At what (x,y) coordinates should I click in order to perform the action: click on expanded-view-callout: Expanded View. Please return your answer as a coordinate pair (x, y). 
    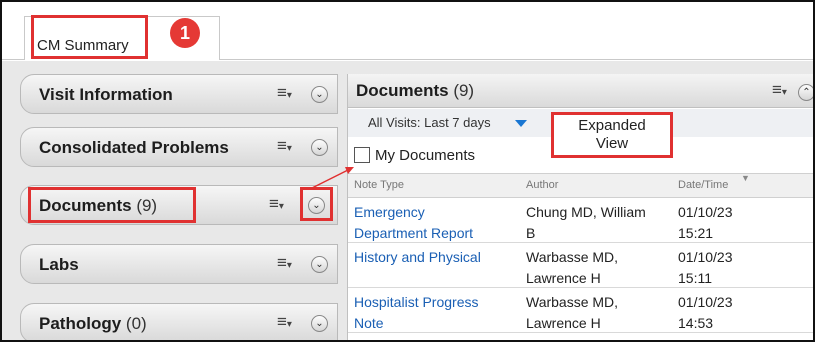
    Looking at the image, I should click on (612, 135).